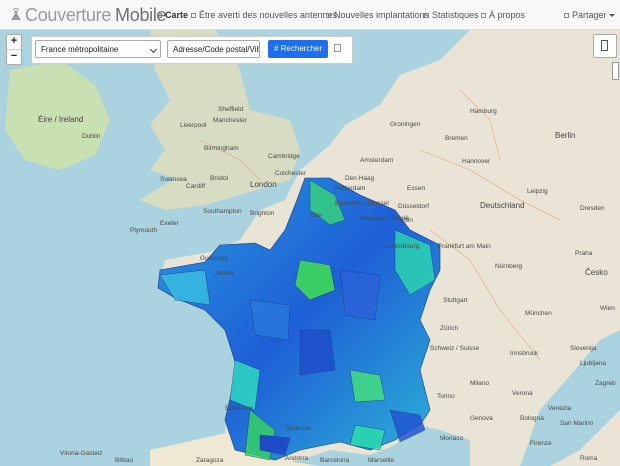 The height and width of the screenshot is (466, 620). What do you see at coordinates (522, 393) in the screenshot?
I see `svg-text: Verona` at bounding box center [522, 393].